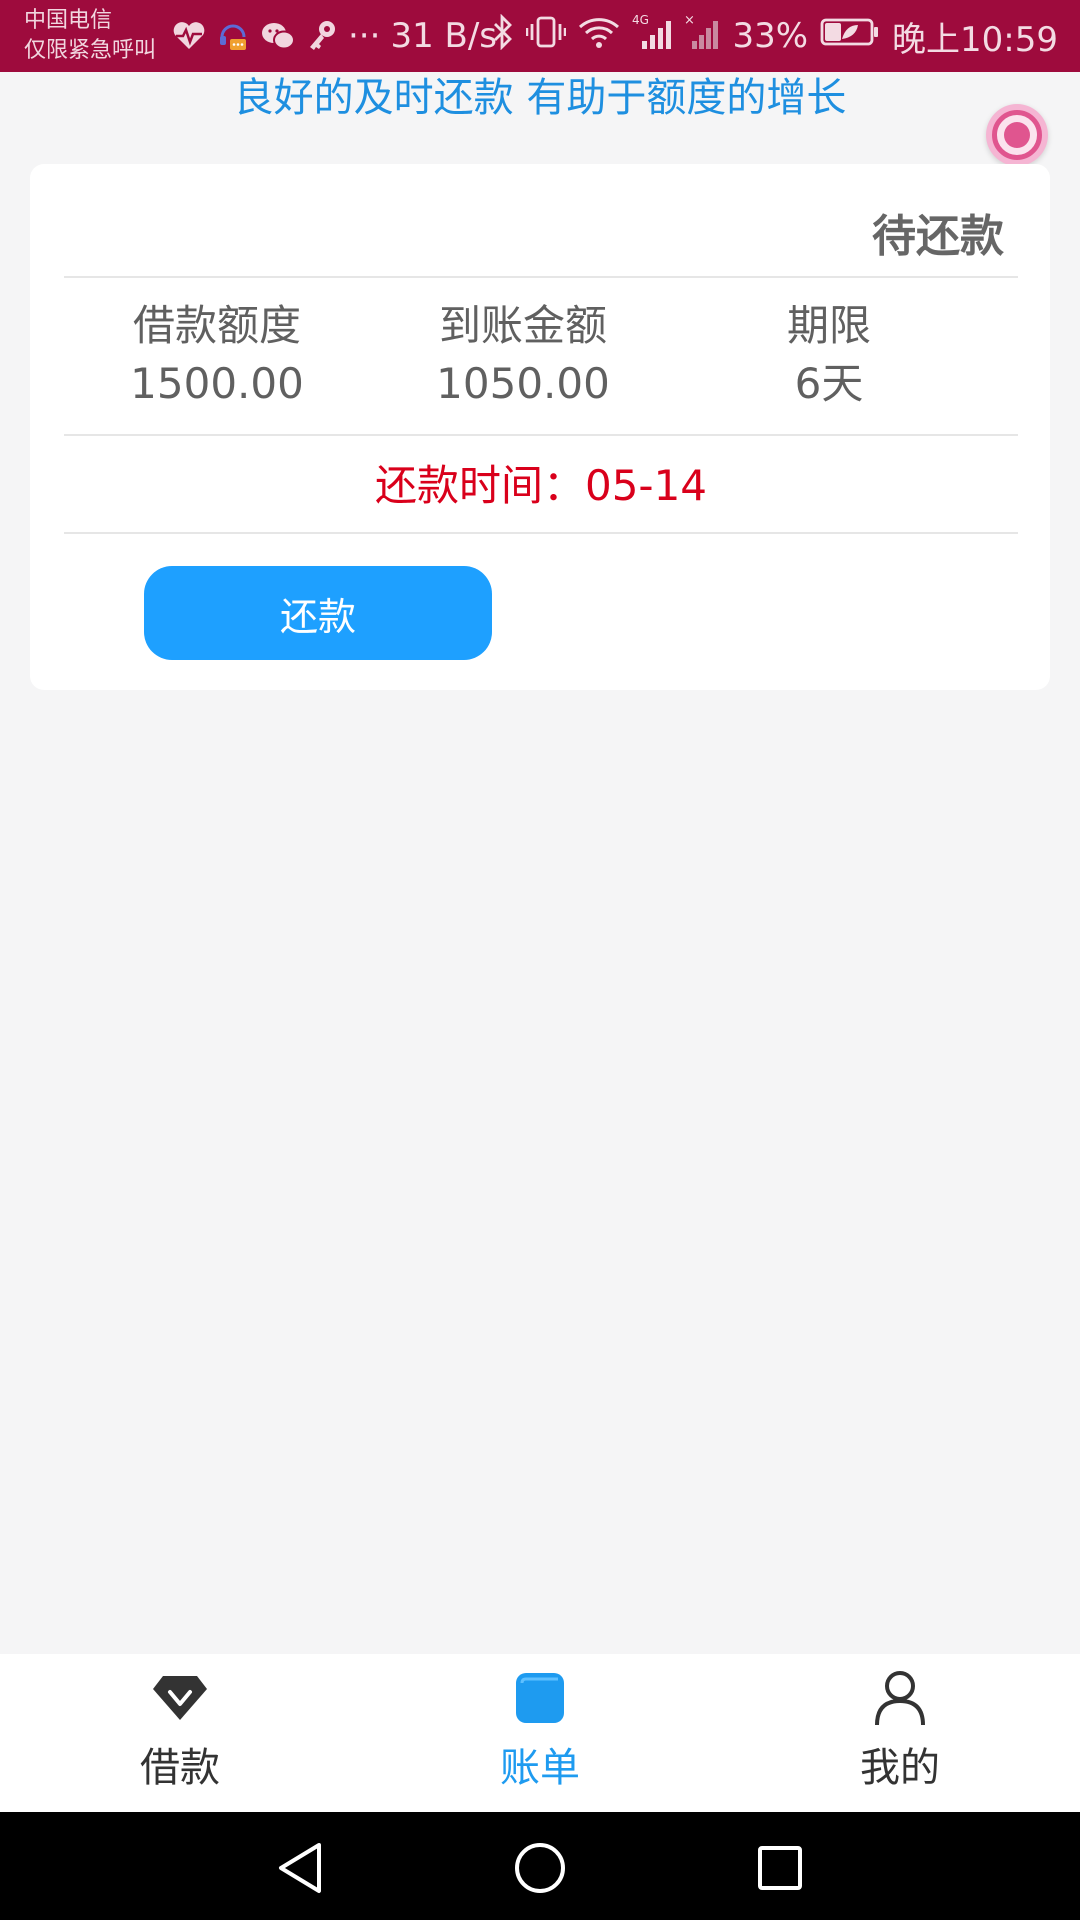  I want to click on record-icon, so click(1017, 135).